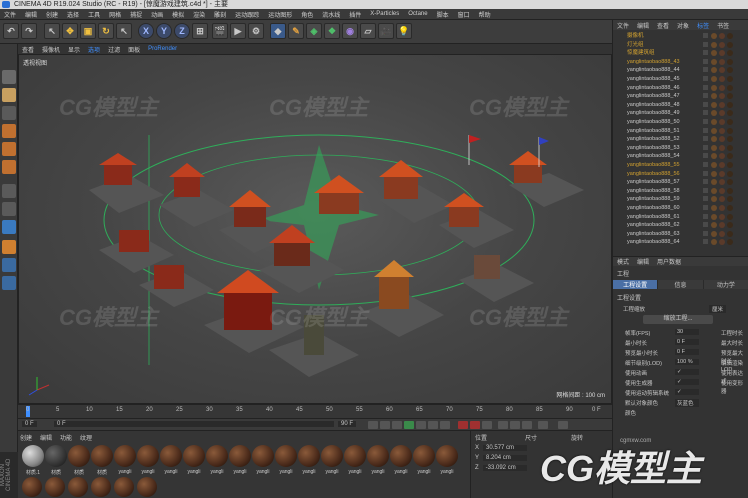  What do you see at coordinates (723, 25) in the screenshot?
I see `obj-tab-bookmarks: 书签` at bounding box center [723, 25].